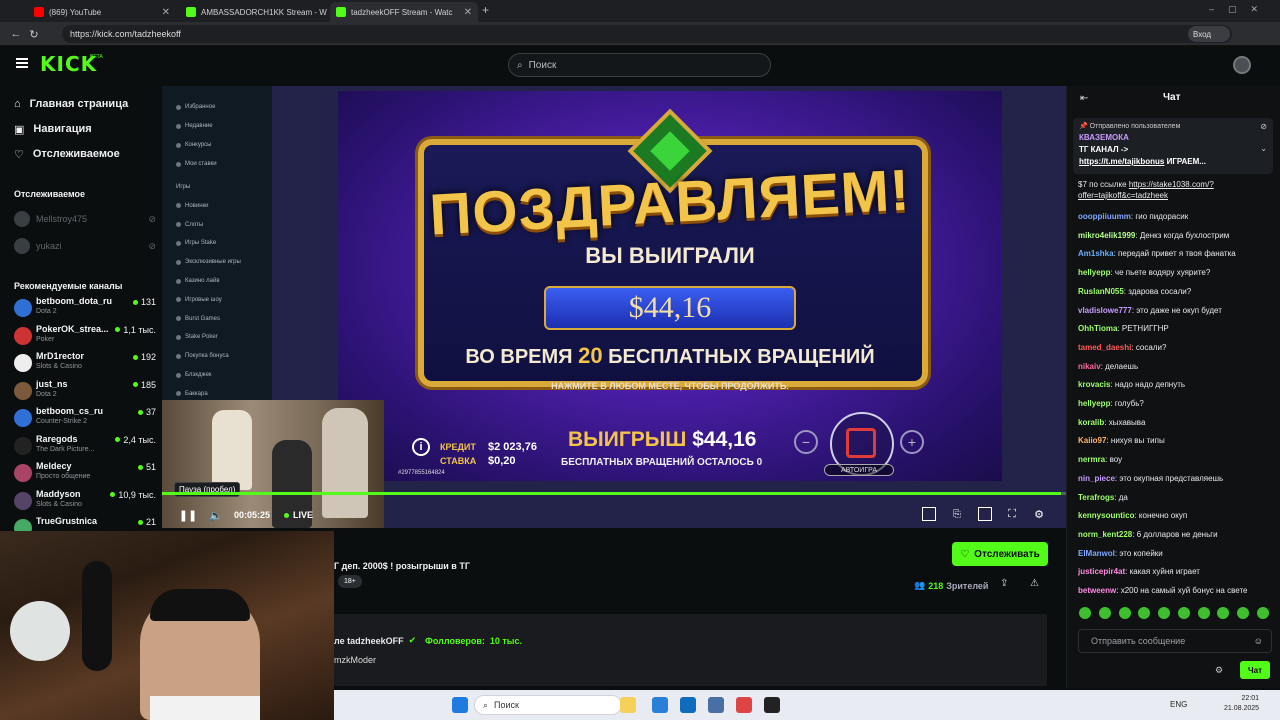  Describe the element at coordinates (68, 64) in the screenshot. I see `kick-logo: KICK` at that location.